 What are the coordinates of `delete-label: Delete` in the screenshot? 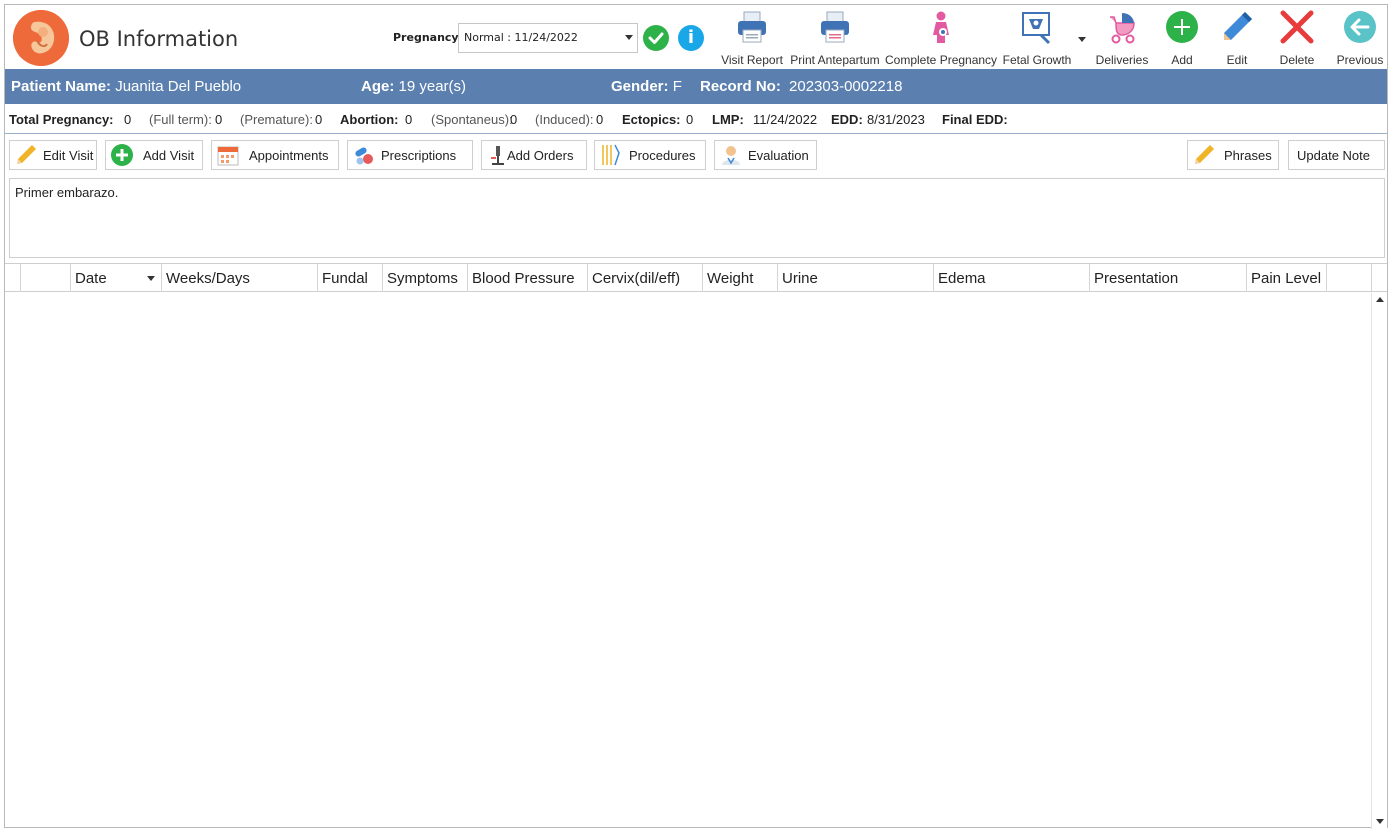 It's located at (1297, 60).